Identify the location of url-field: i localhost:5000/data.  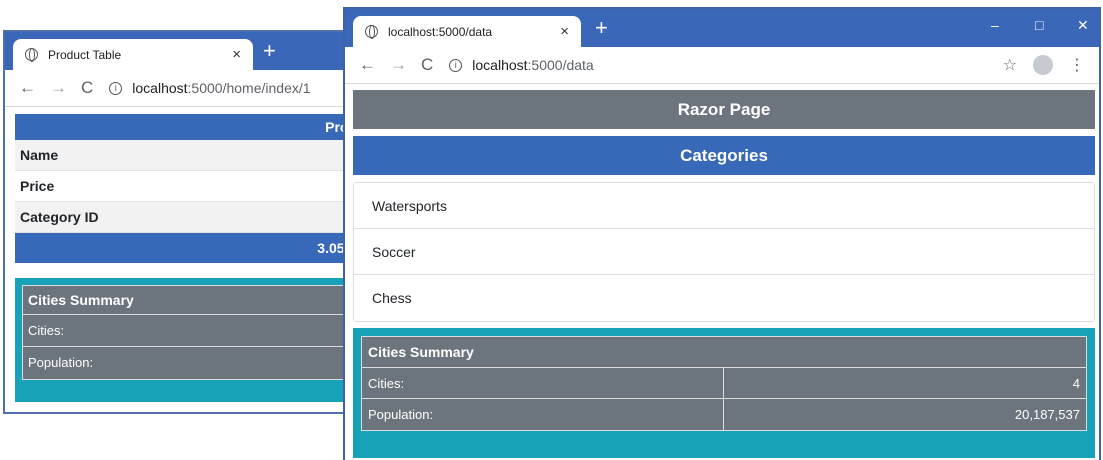
(521, 65).